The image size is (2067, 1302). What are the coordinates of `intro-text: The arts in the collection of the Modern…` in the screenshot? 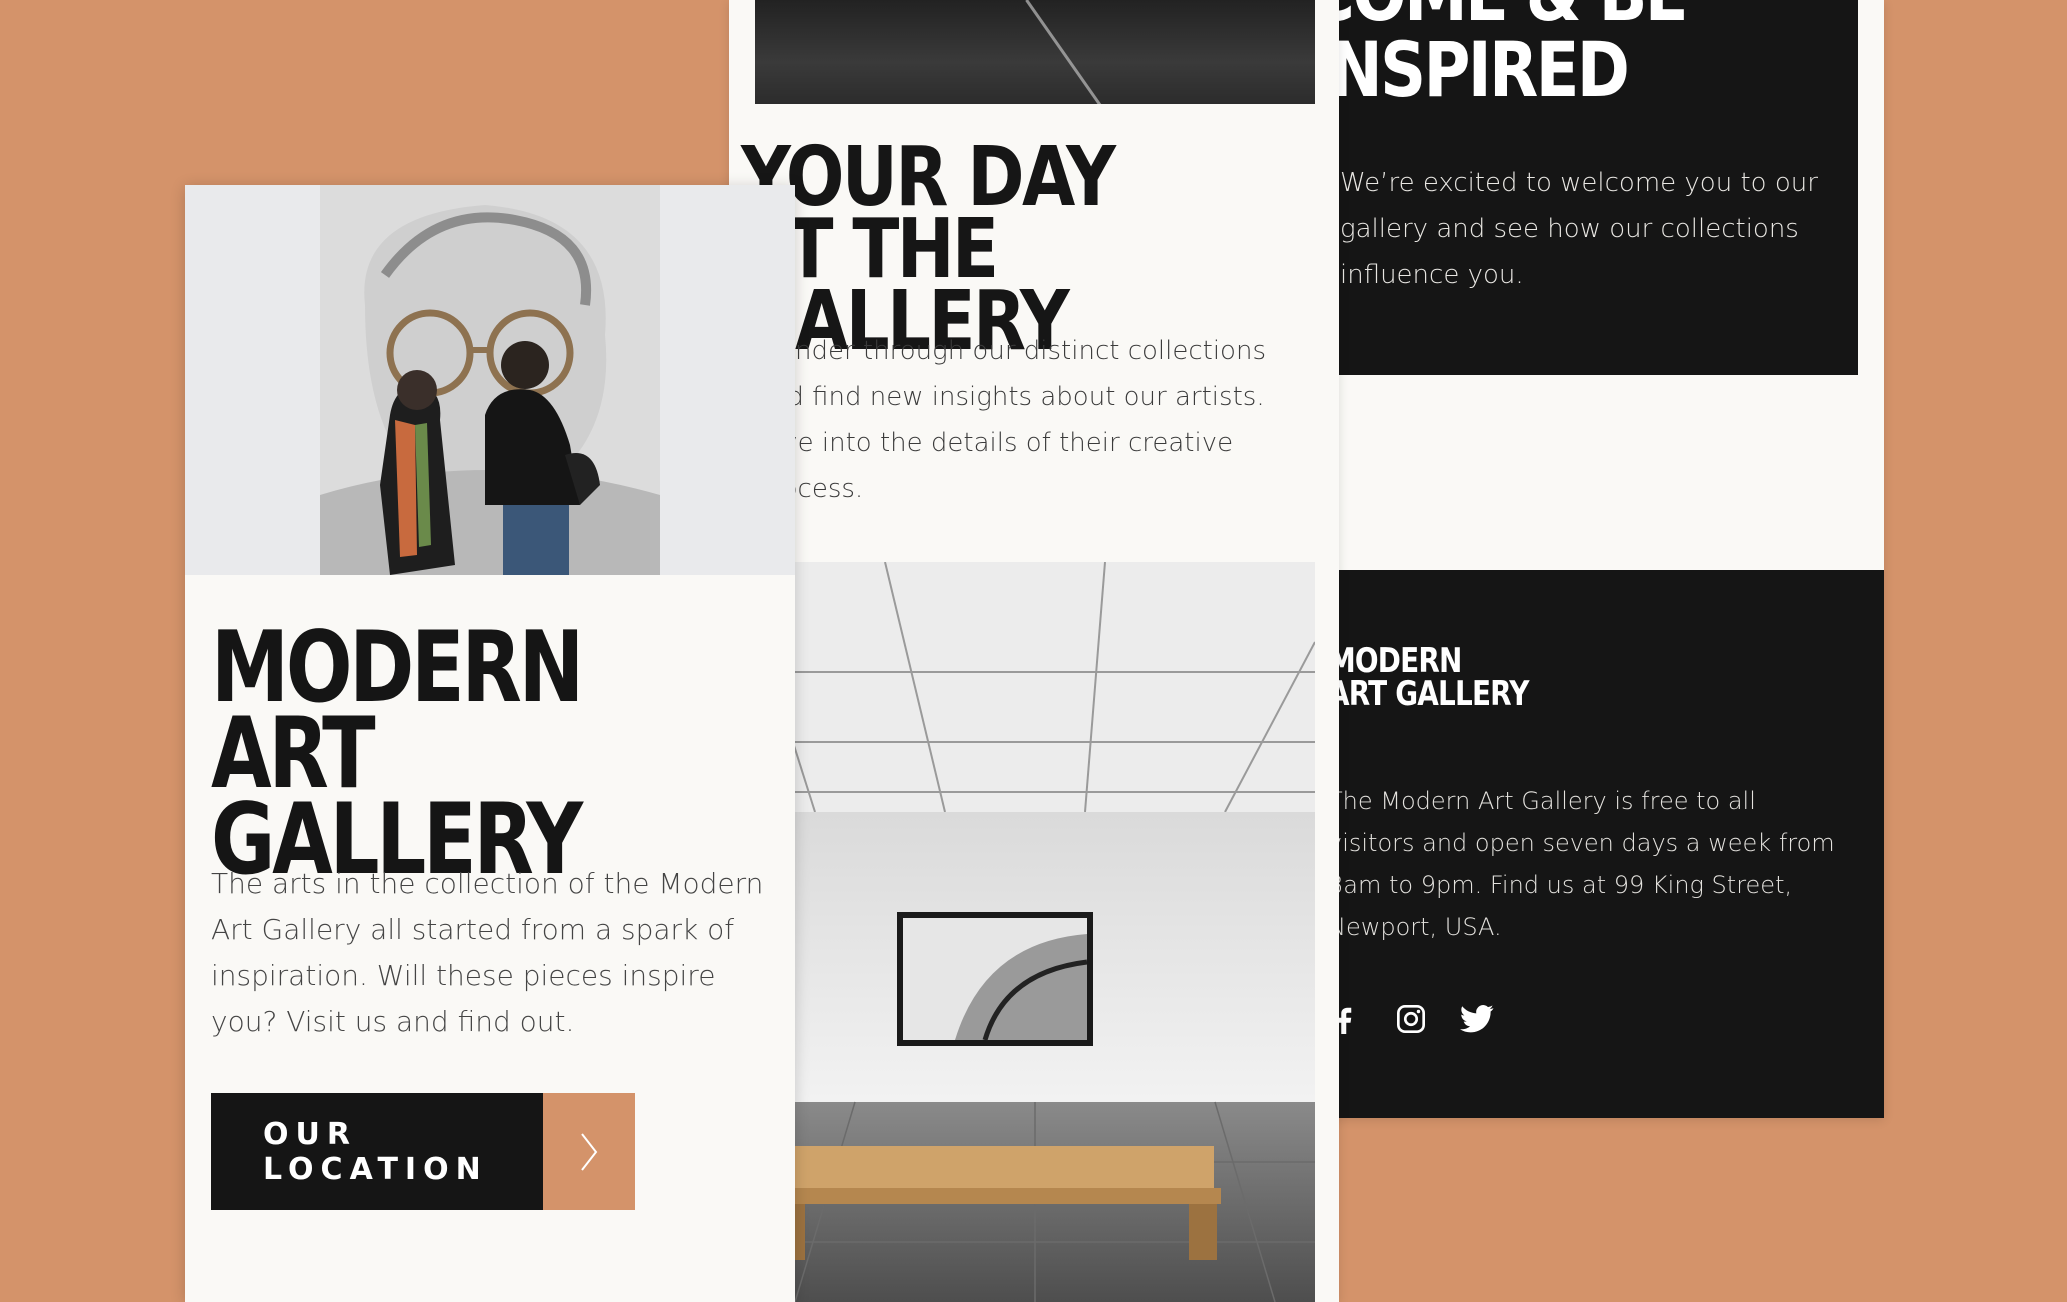 It's located at (487, 952).